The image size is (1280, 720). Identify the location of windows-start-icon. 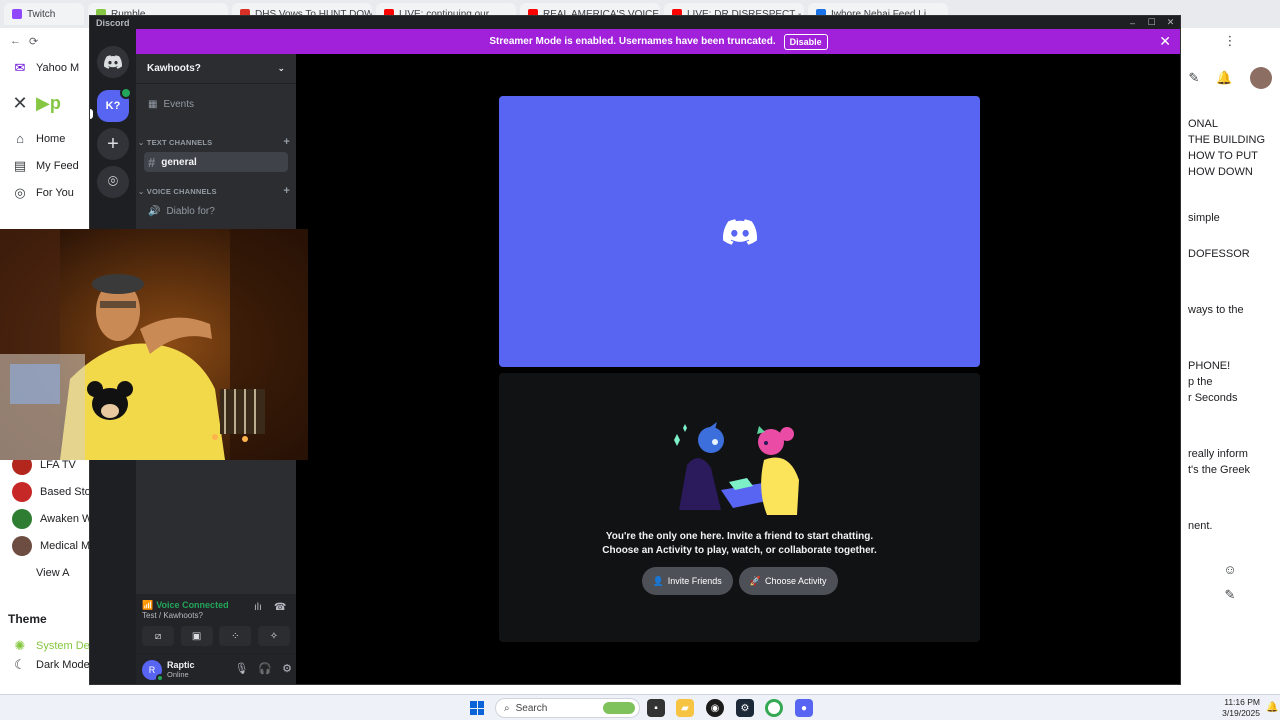
(477, 708).